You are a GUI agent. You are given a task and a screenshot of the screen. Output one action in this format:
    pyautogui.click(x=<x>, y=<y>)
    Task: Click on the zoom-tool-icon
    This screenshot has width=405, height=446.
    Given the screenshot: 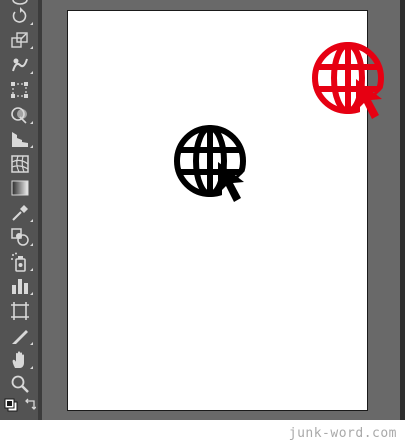 What is the action you would take?
    pyautogui.click(x=20, y=384)
    